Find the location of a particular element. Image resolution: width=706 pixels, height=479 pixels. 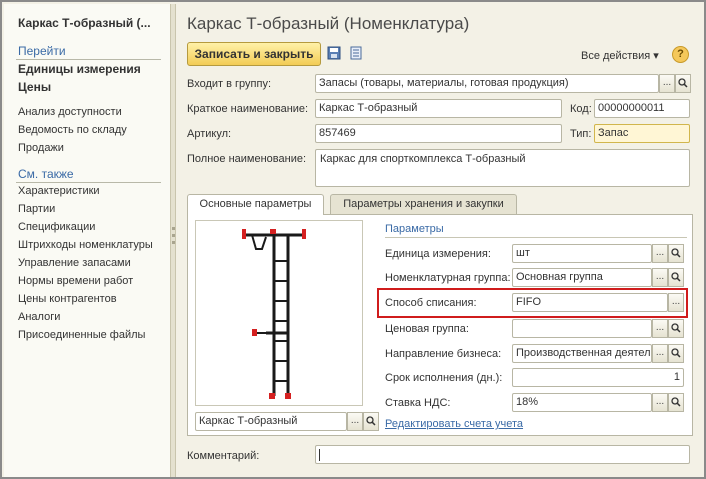

params-heading: Параметры is located at coordinates (414, 229).